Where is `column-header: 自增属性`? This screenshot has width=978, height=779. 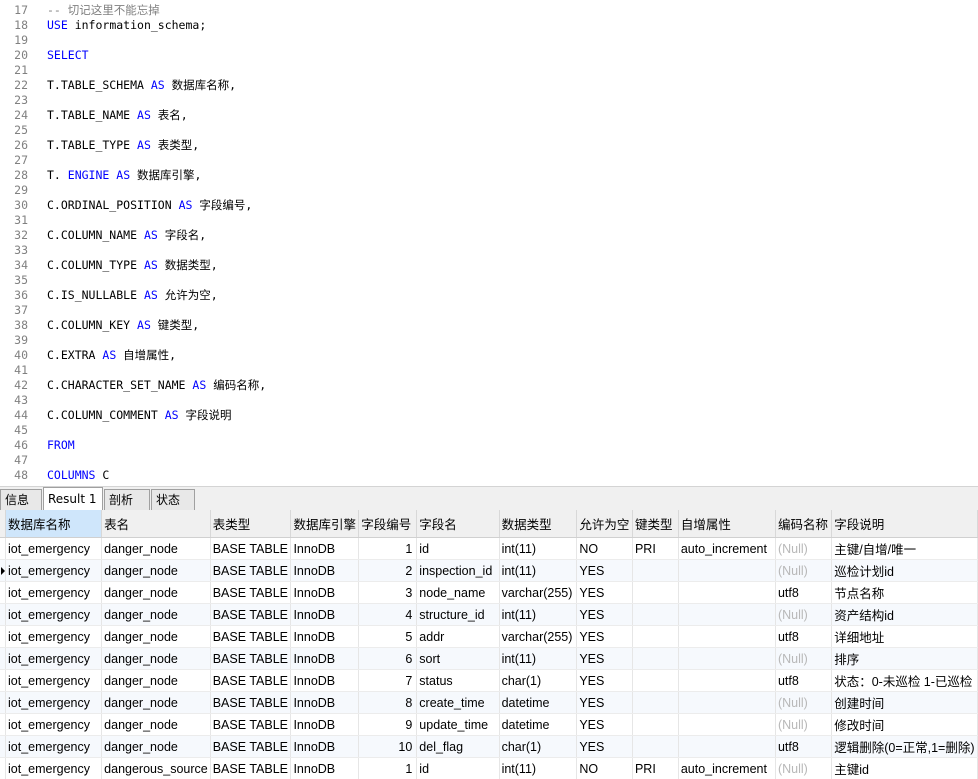 column-header: 自增属性 is located at coordinates (727, 524).